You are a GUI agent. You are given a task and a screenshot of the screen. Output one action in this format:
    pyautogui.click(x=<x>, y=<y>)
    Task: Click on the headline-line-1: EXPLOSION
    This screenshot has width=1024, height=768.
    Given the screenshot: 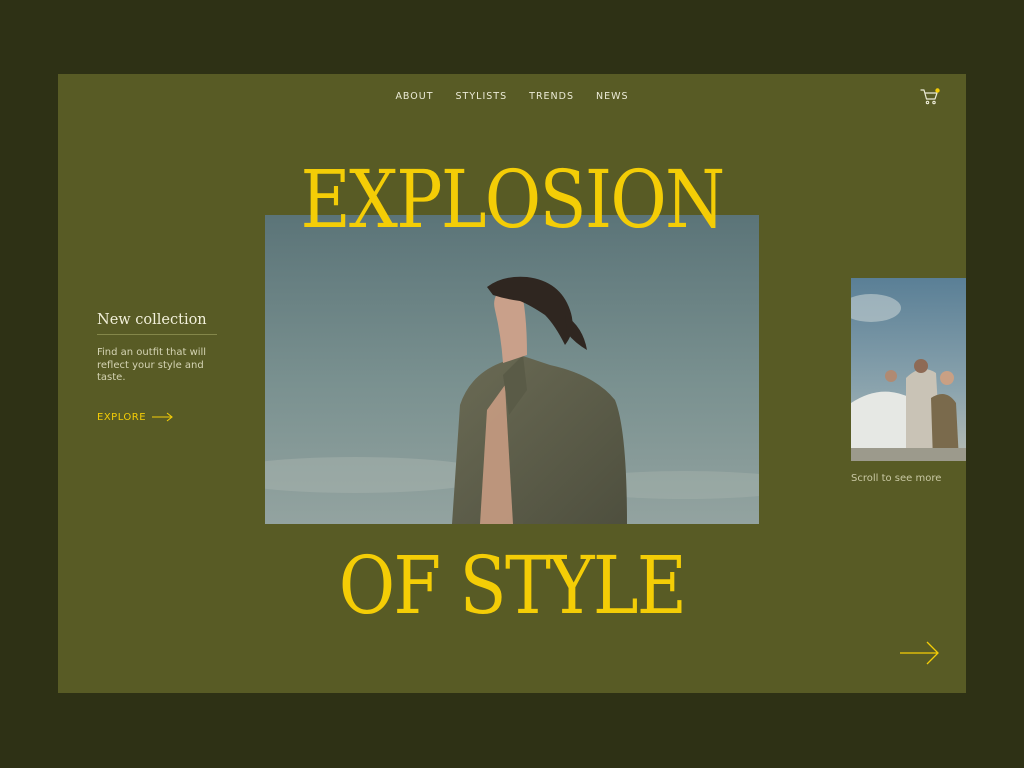 What is the action you would take?
    pyautogui.click(x=512, y=199)
    